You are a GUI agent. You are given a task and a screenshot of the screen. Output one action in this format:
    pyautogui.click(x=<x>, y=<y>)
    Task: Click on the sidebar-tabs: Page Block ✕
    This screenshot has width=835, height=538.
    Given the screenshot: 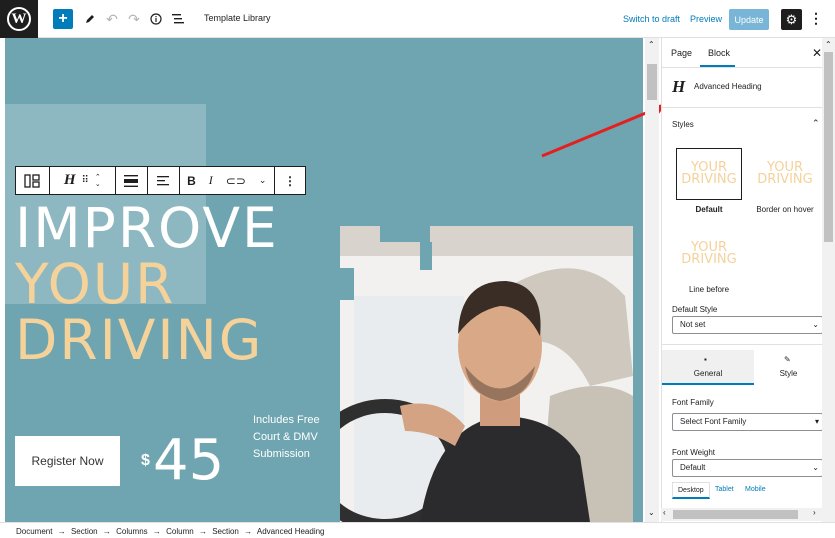 What is the action you would take?
    pyautogui.click(x=742, y=53)
    